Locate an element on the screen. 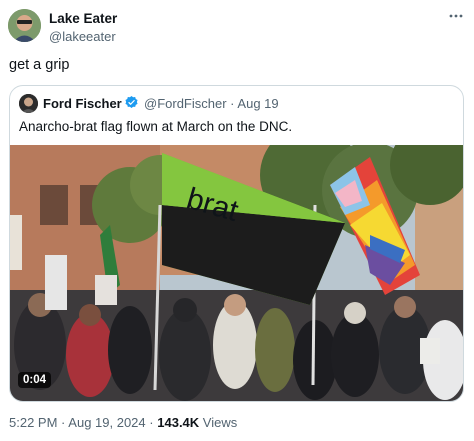 This screenshot has width=474, height=441. quote-author-handle: @FordFischer is located at coordinates (185, 103).